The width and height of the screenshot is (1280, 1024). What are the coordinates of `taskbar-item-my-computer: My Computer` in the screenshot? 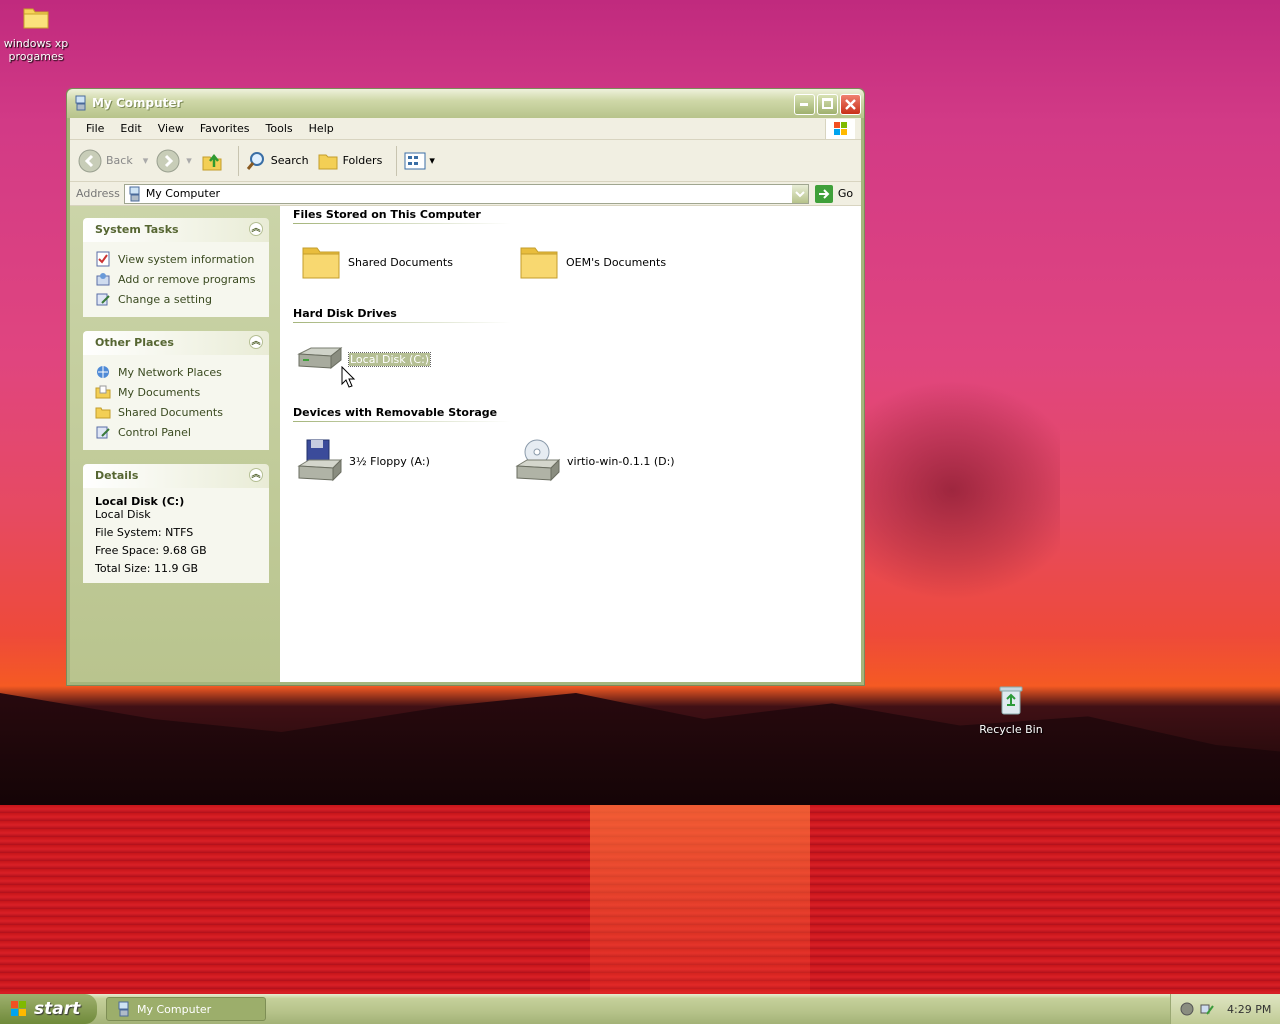 It's located at (186, 1009).